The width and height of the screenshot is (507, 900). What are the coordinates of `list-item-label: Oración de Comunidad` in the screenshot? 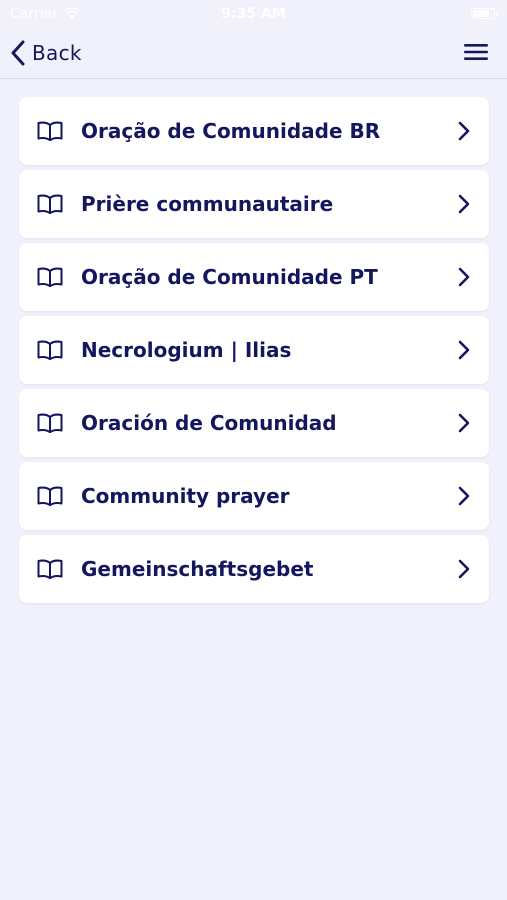 It's located at (209, 423).